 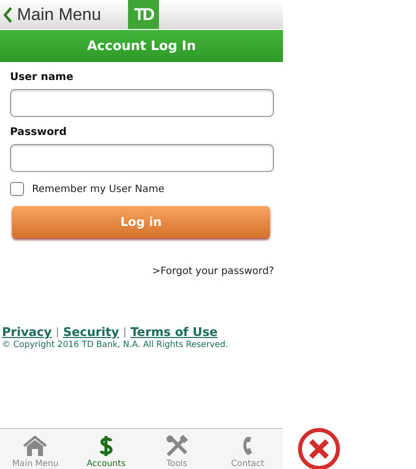 What do you see at coordinates (143, 14) in the screenshot?
I see `logo: TD` at bounding box center [143, 14].